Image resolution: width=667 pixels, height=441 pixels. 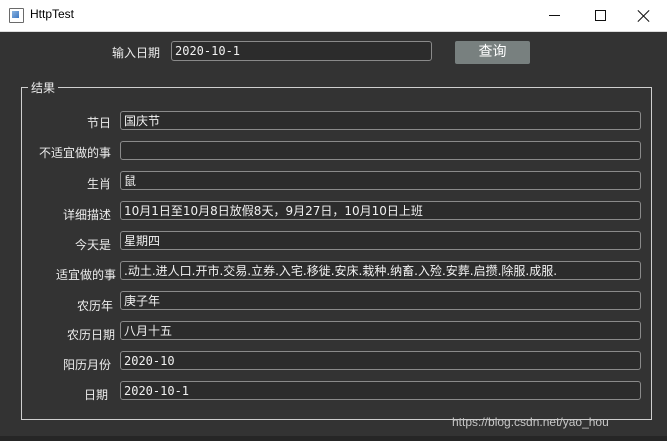 I want to click on weekday-label: 今天是, so click(x=92, y=245).